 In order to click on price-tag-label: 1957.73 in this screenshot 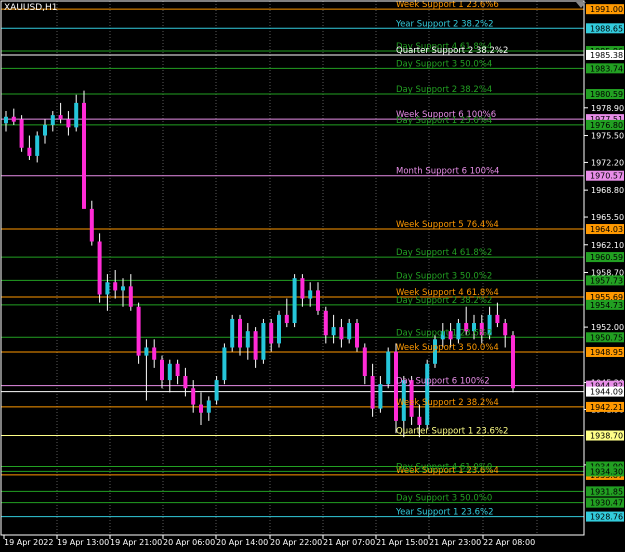, I will do `click(606, 280)`.